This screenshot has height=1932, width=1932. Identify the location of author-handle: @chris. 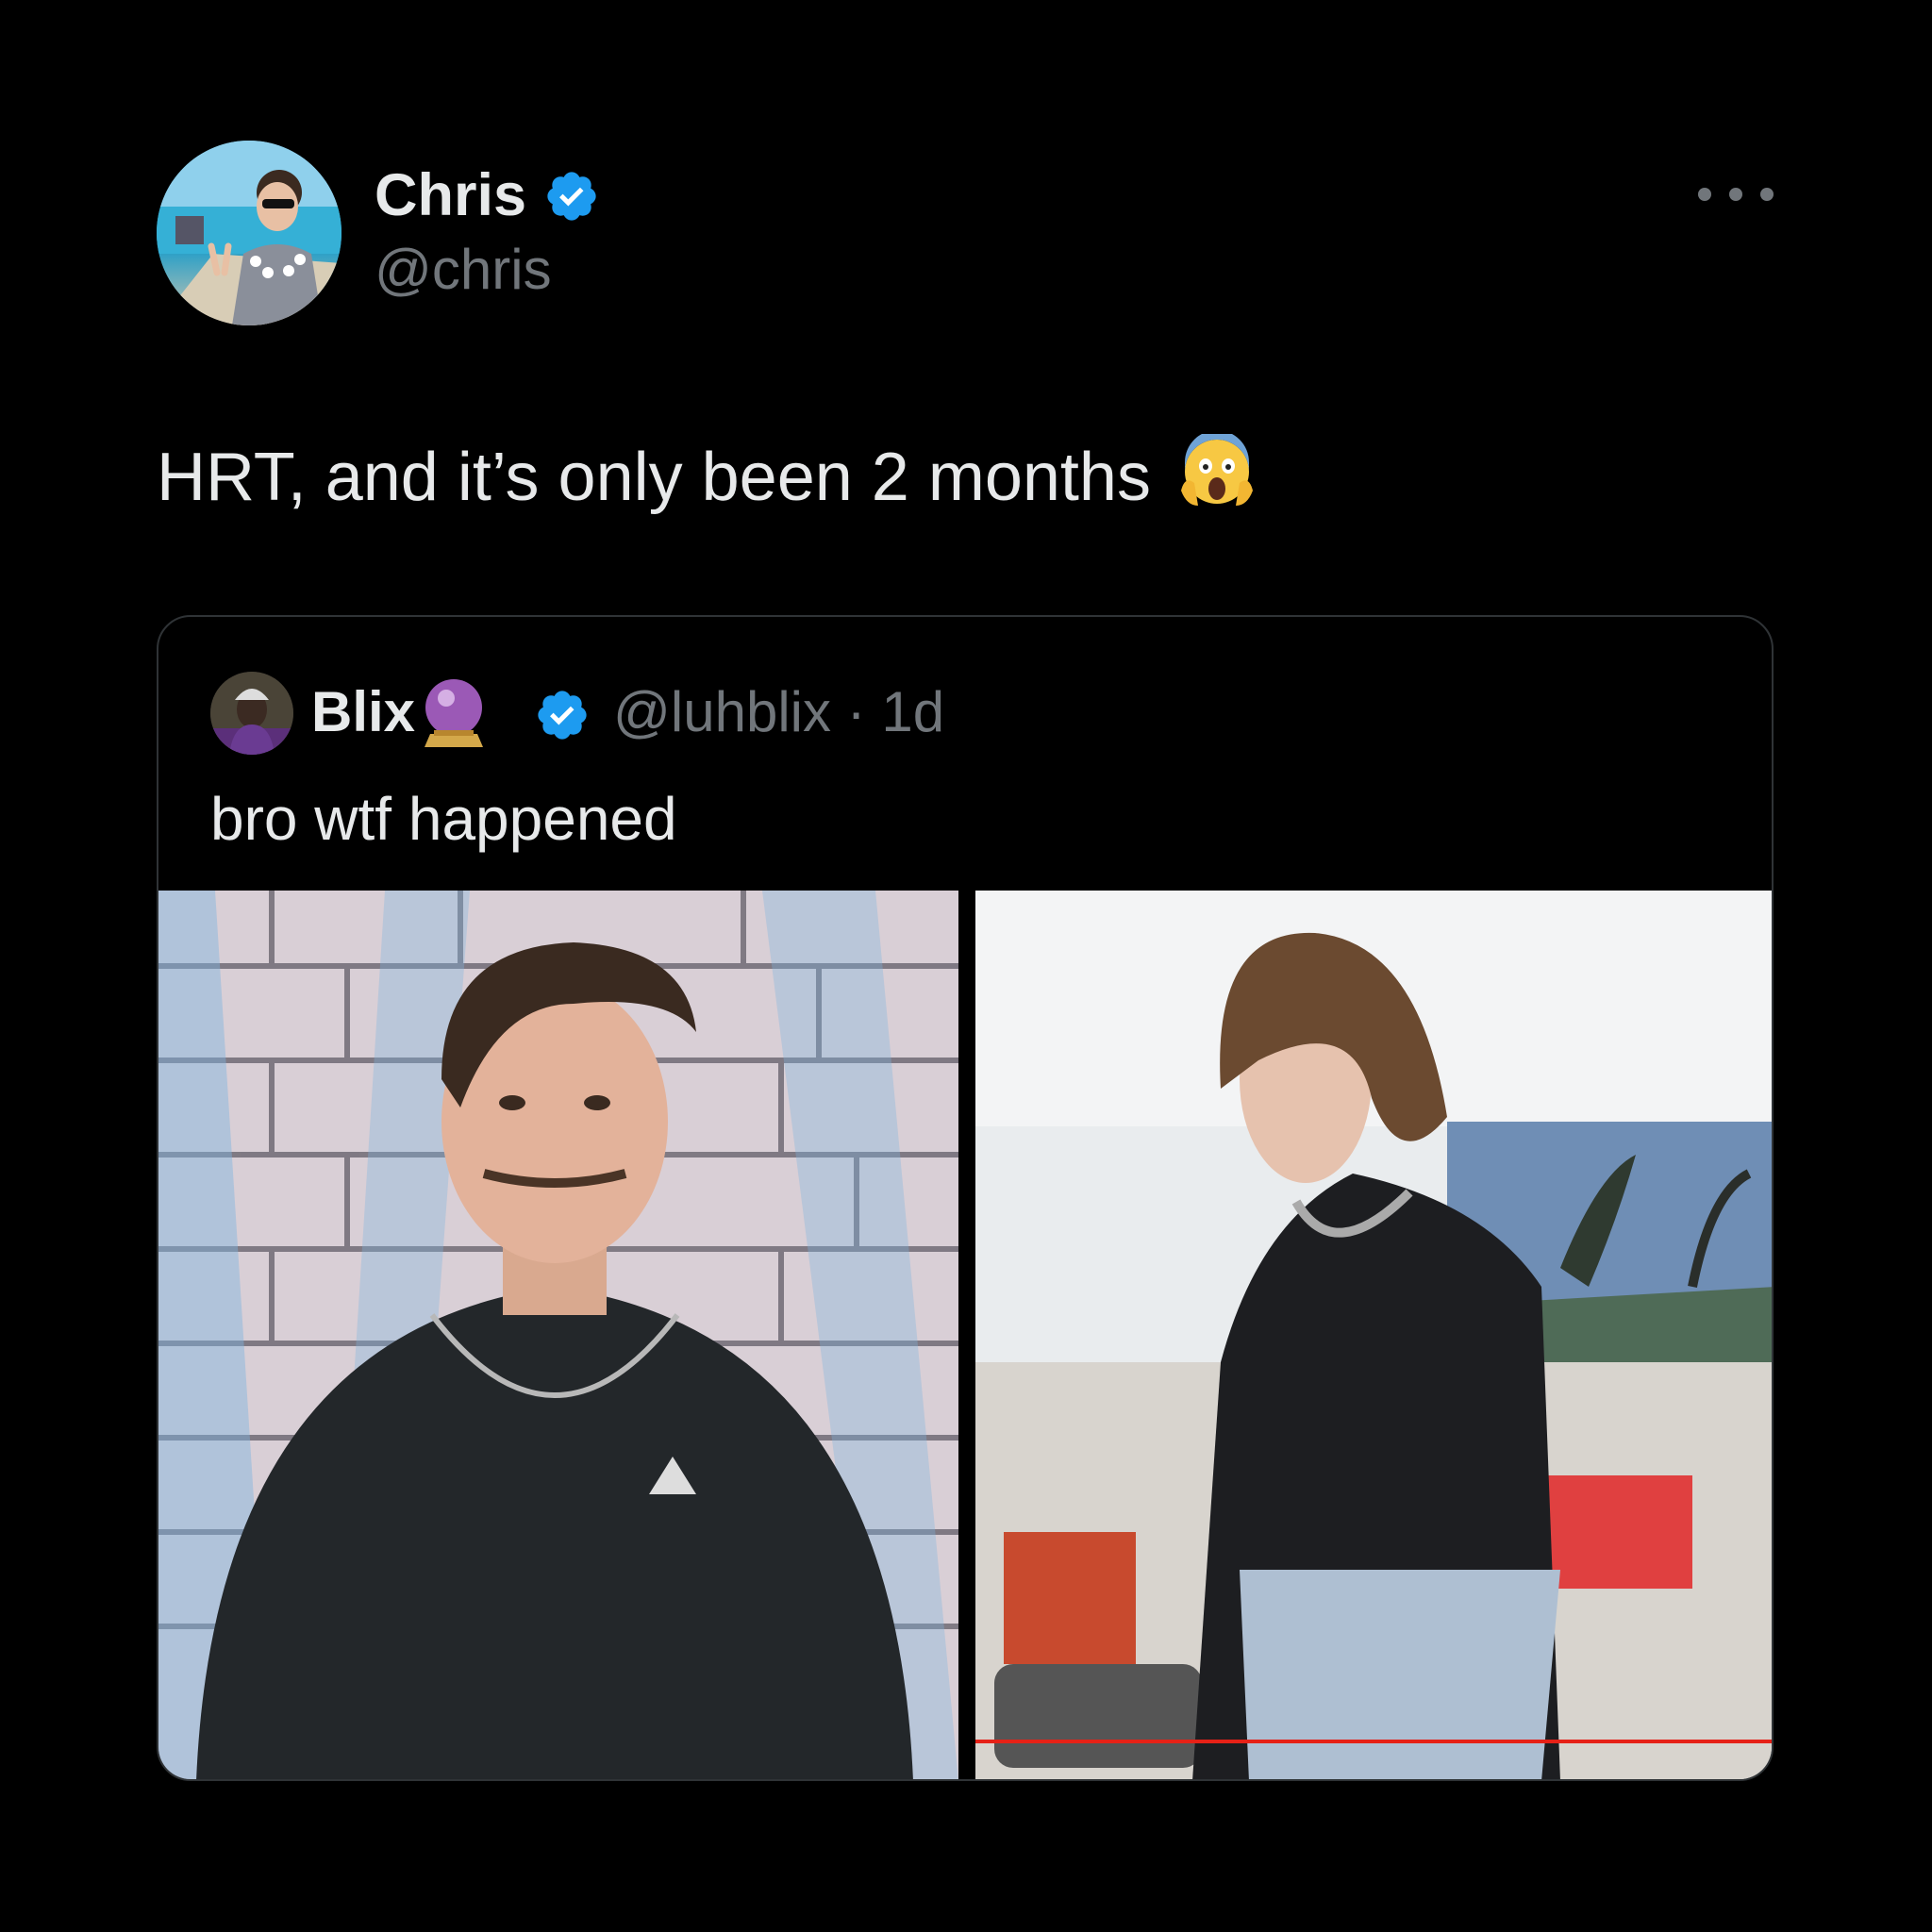
(464, 270).